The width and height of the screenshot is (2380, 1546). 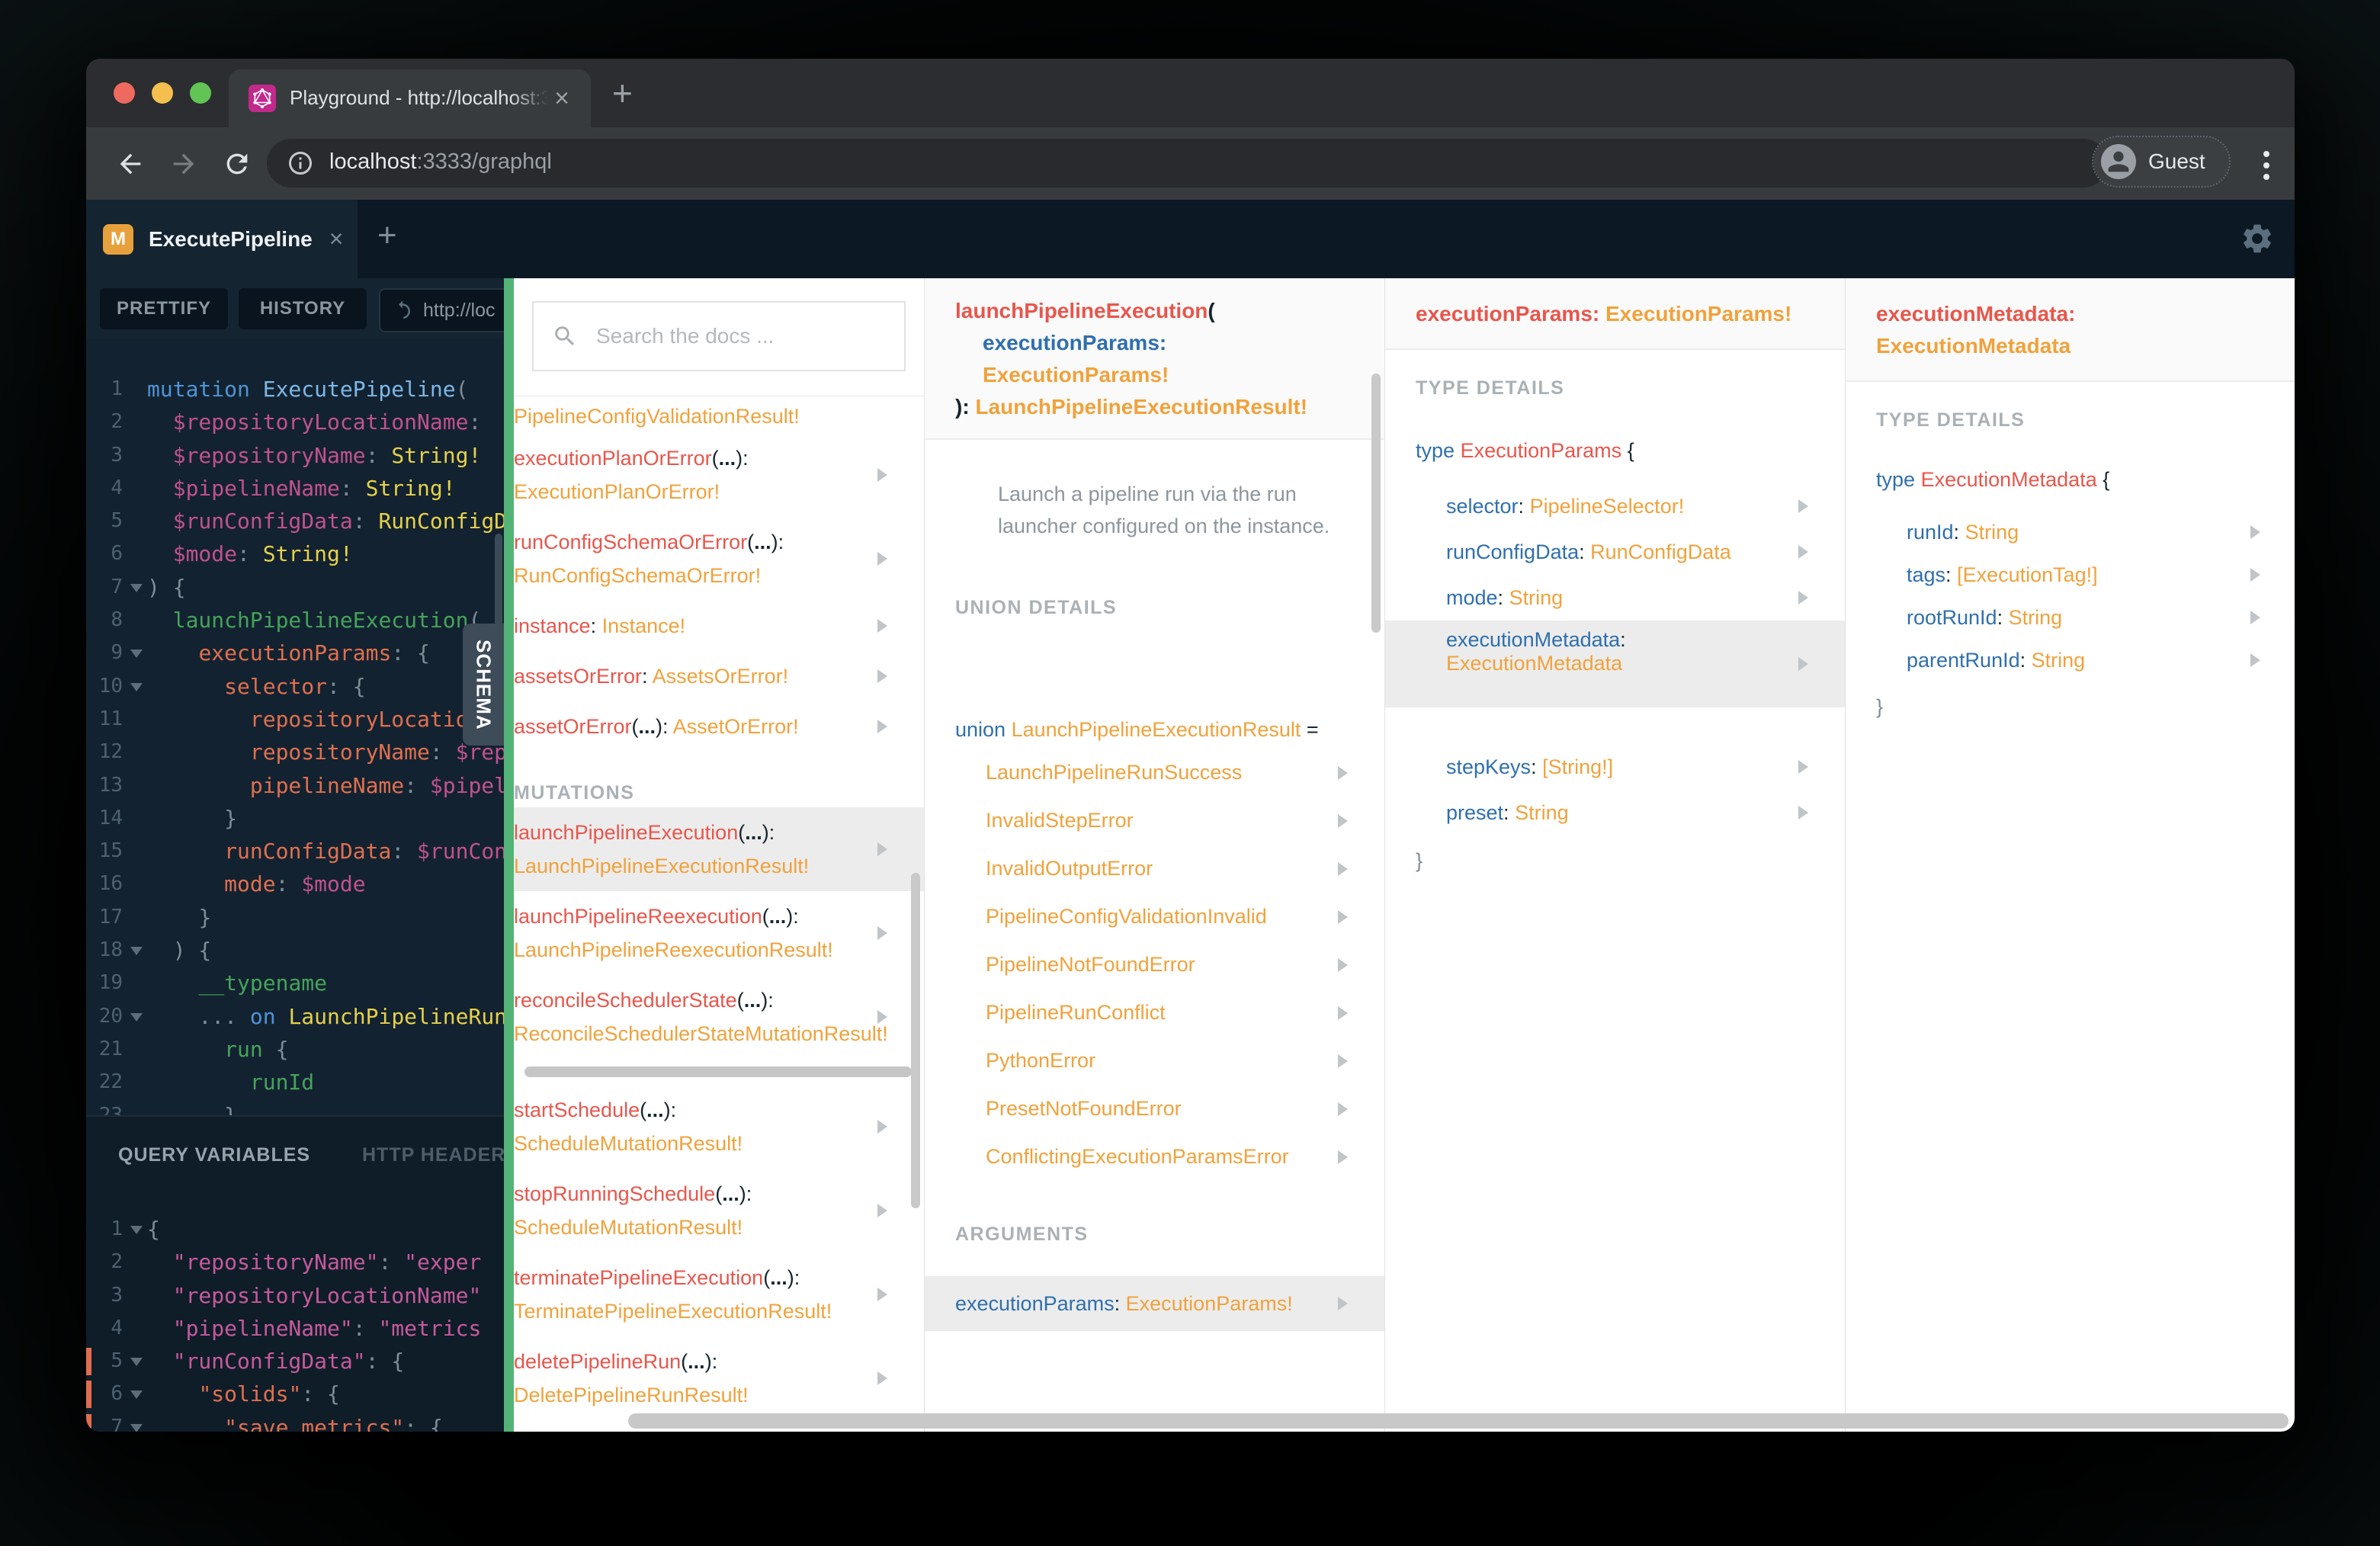 What do you see at coordinates (295, 1262) in the screenshot?
I see `code-line: 2 "repositoryName": "exper` at bounding box center [295, 1262].